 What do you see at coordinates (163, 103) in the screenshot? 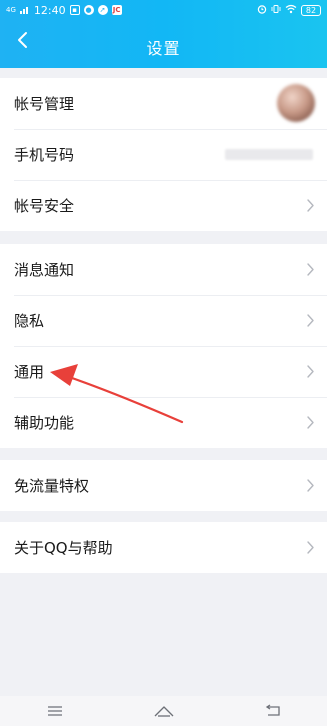
I see `account-management-row: 帐号管理` at bounding box center [163, 103].